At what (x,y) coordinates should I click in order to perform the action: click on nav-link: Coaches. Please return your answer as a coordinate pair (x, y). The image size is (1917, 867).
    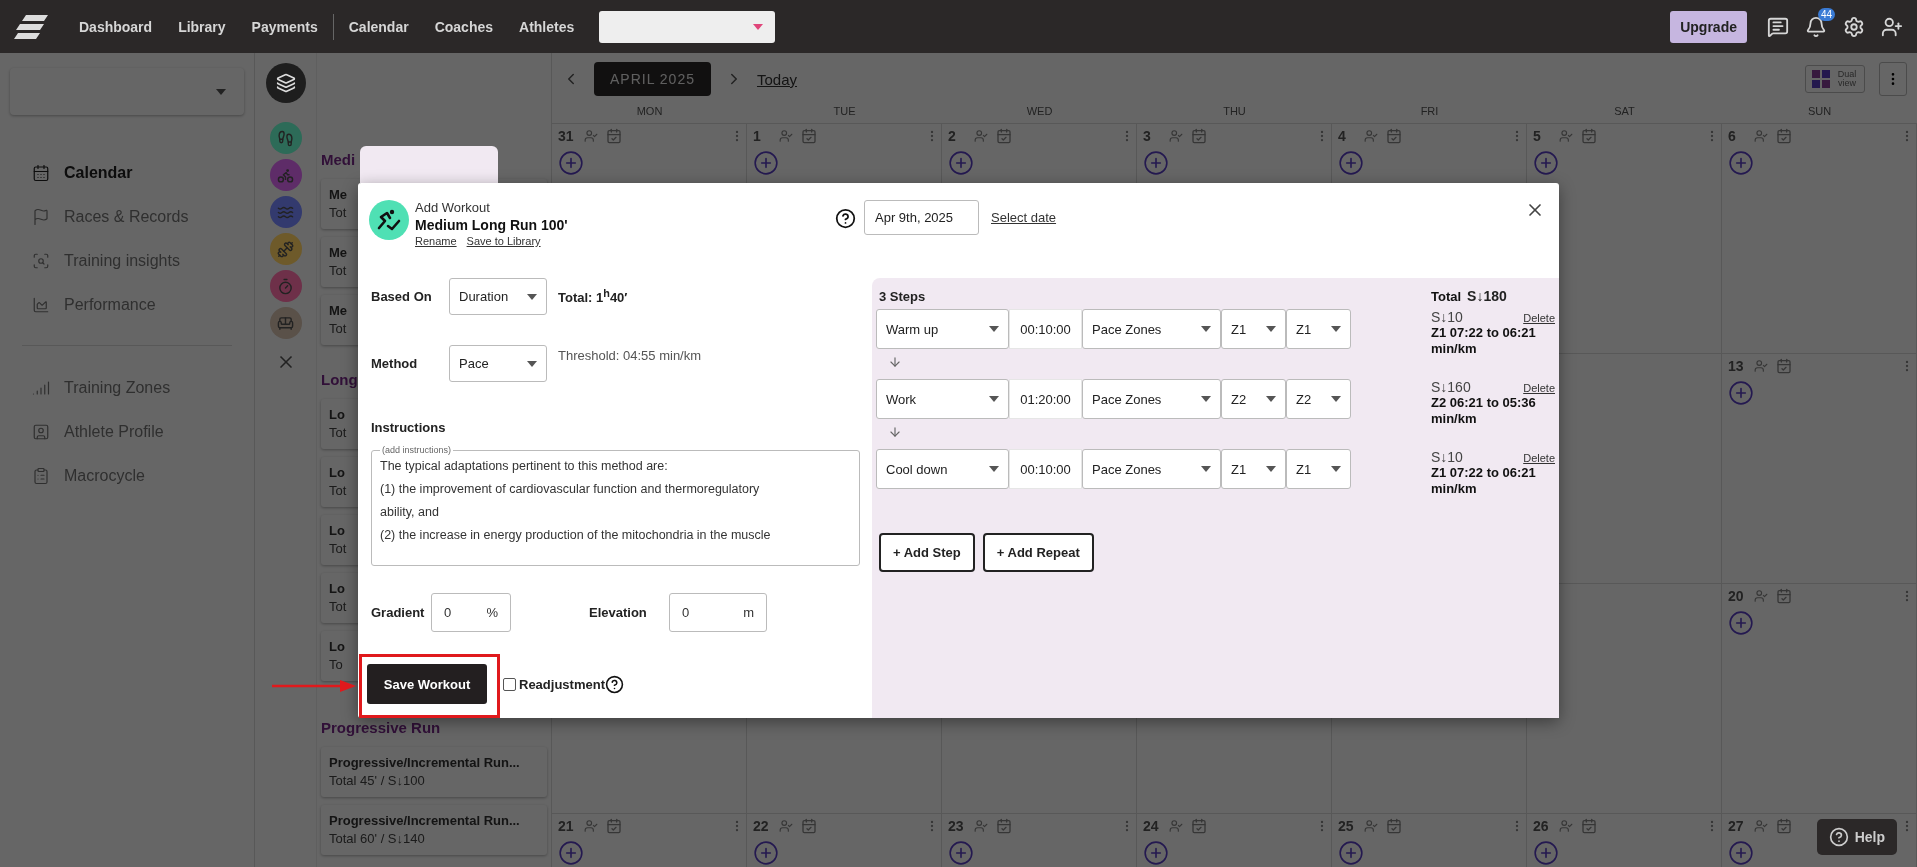
    Looking at the image, I should click on (464, 26).